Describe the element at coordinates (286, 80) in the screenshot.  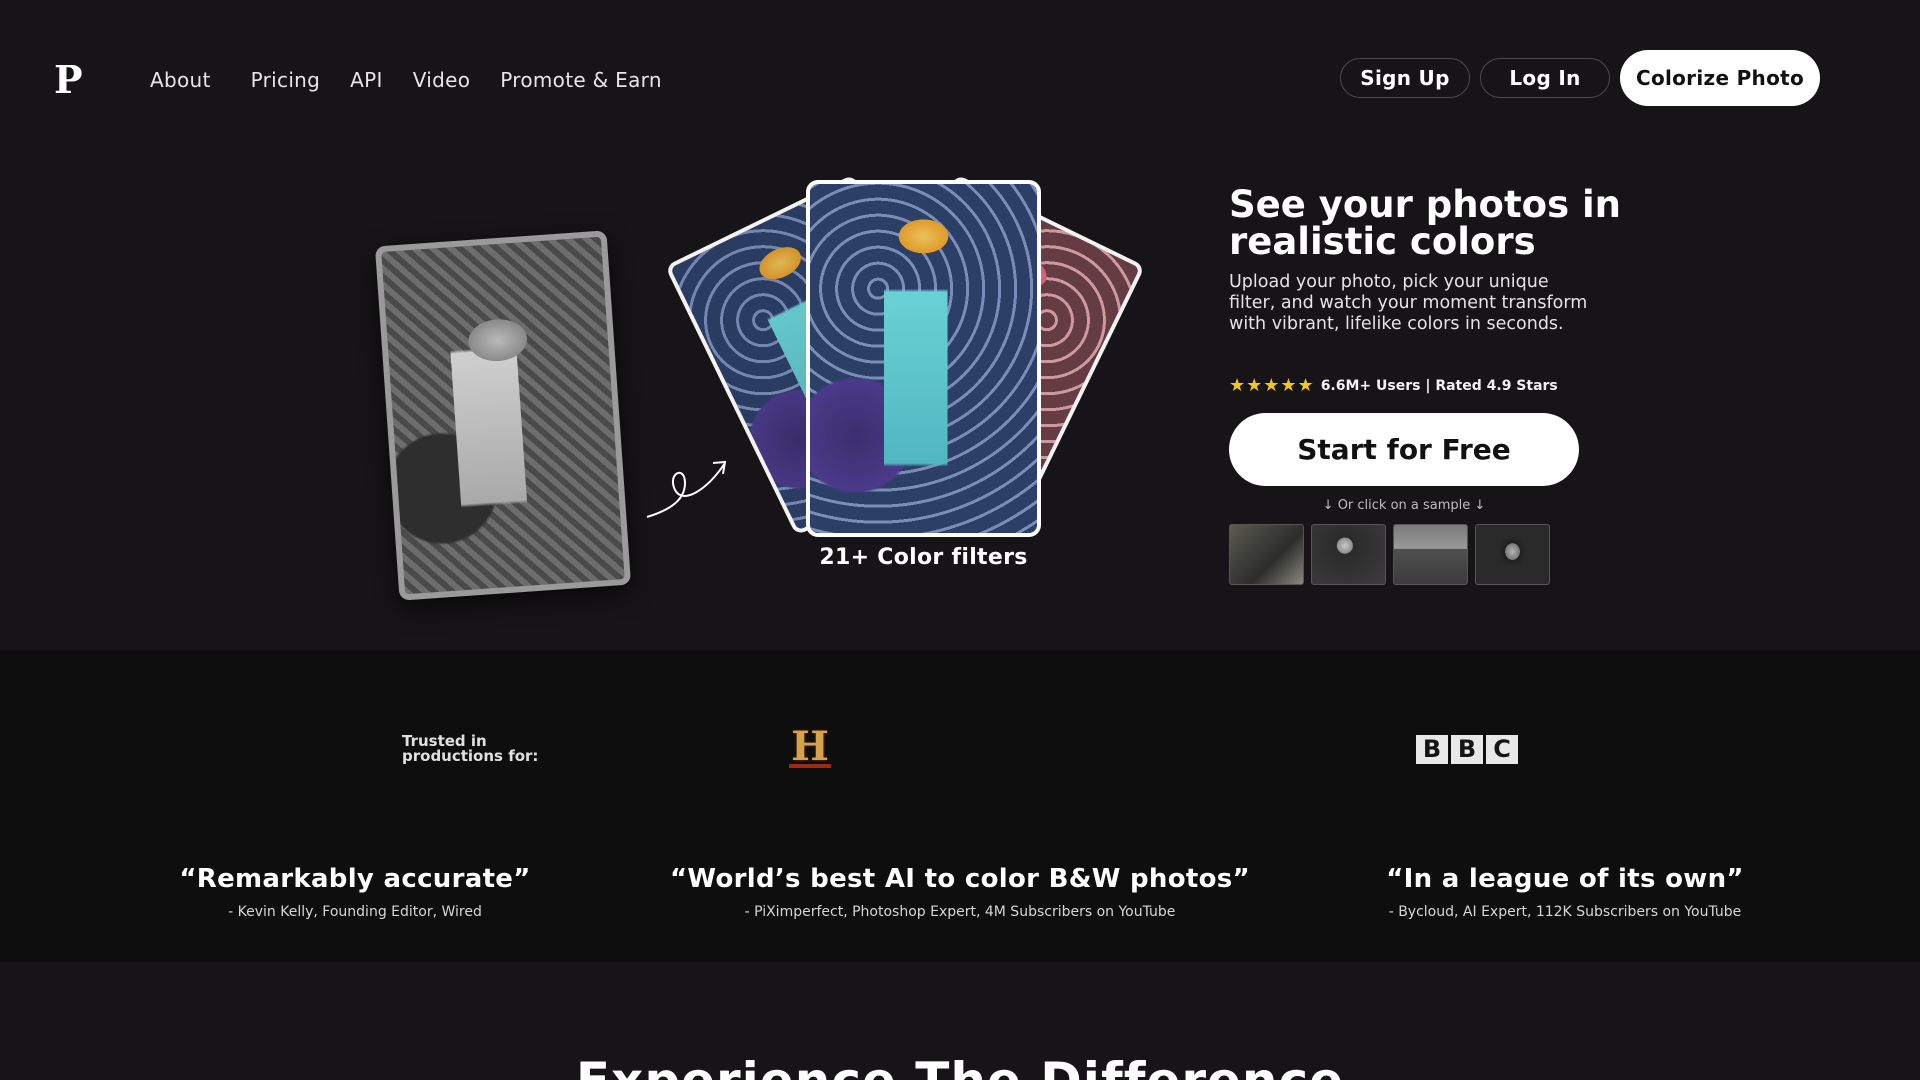
I see `nav-pricing: Pricing` at that location.